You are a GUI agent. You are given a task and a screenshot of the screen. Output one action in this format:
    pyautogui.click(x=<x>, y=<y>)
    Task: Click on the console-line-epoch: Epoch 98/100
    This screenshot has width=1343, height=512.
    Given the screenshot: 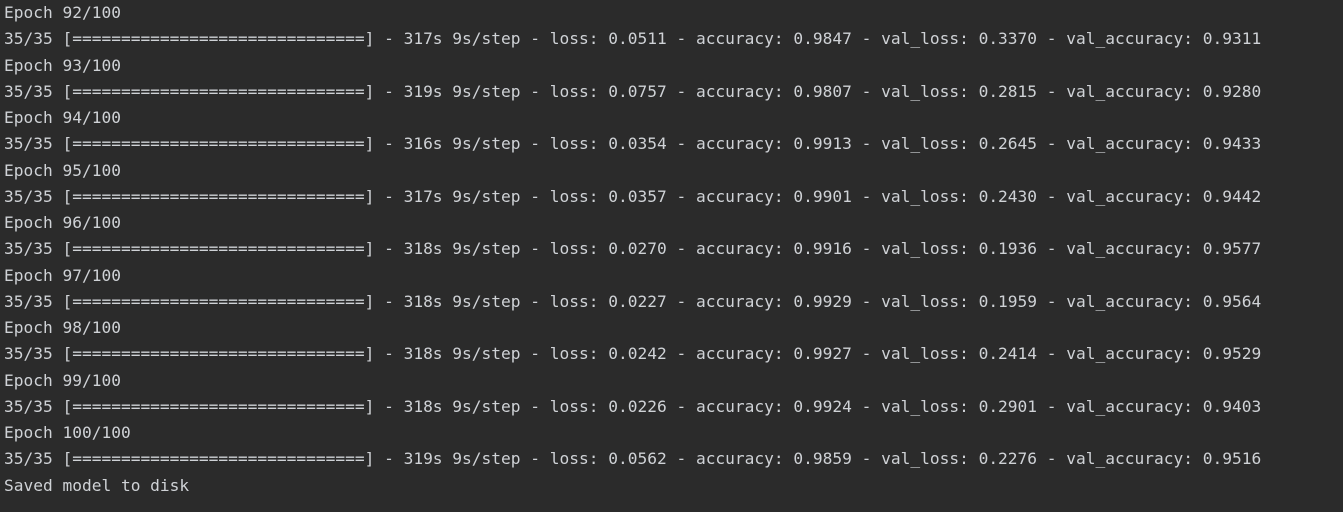 What is the action you would take?
    pyautogui.click(x=62, y=327)
    